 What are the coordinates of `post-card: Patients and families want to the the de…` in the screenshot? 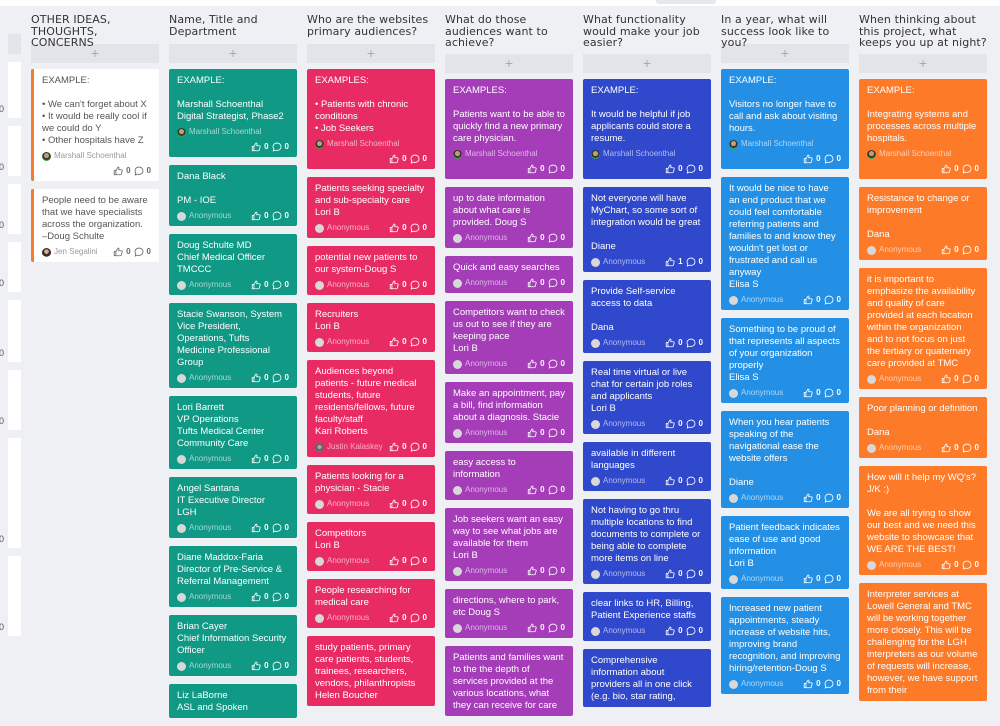 It's located at (509, 681).